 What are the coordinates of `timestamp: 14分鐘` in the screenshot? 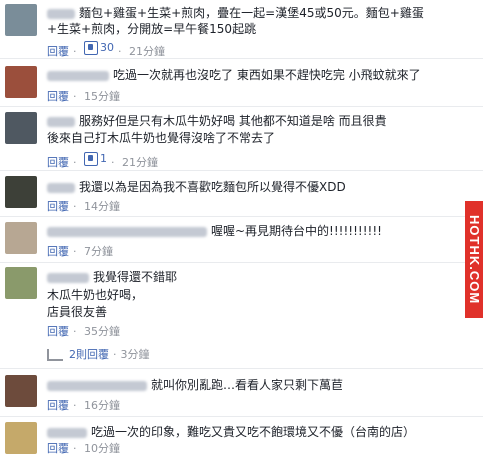 It's located at (102, 206).